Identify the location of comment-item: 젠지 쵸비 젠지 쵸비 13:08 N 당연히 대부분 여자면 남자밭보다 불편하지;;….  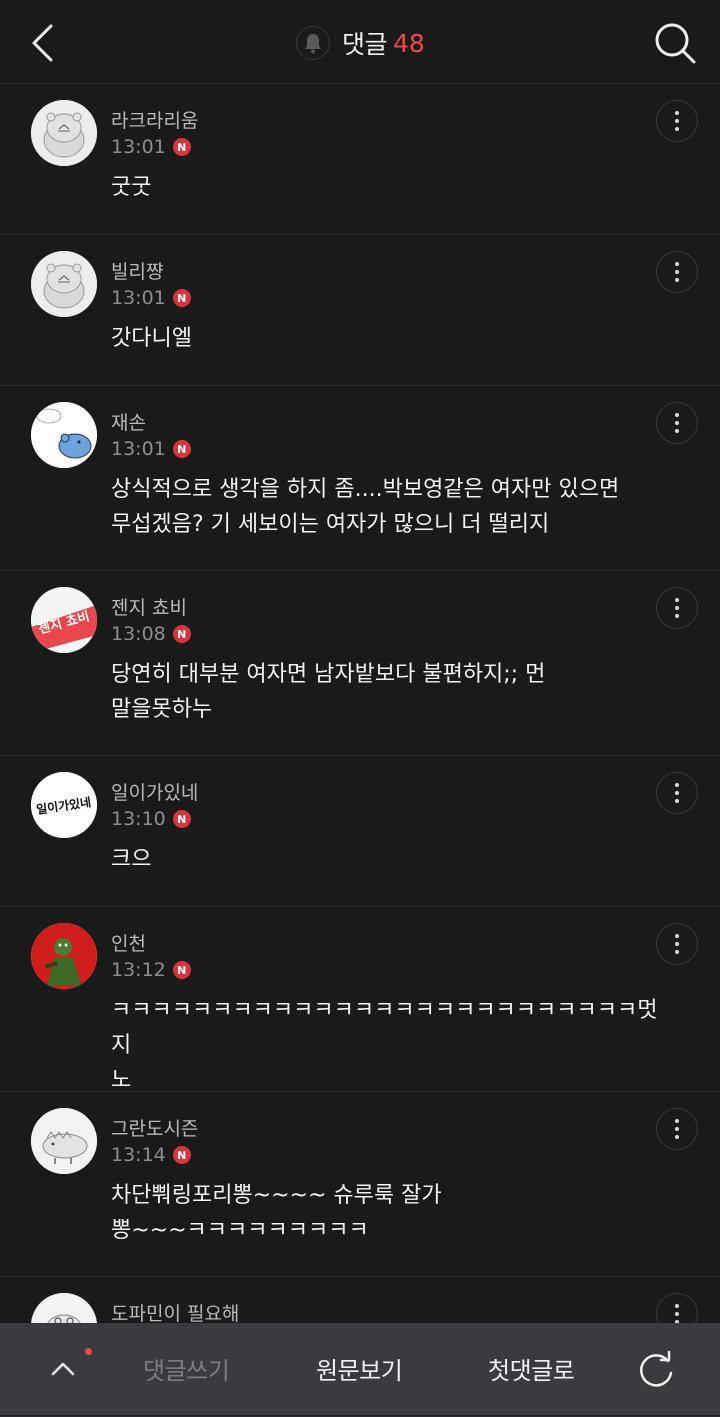
(360, 663).